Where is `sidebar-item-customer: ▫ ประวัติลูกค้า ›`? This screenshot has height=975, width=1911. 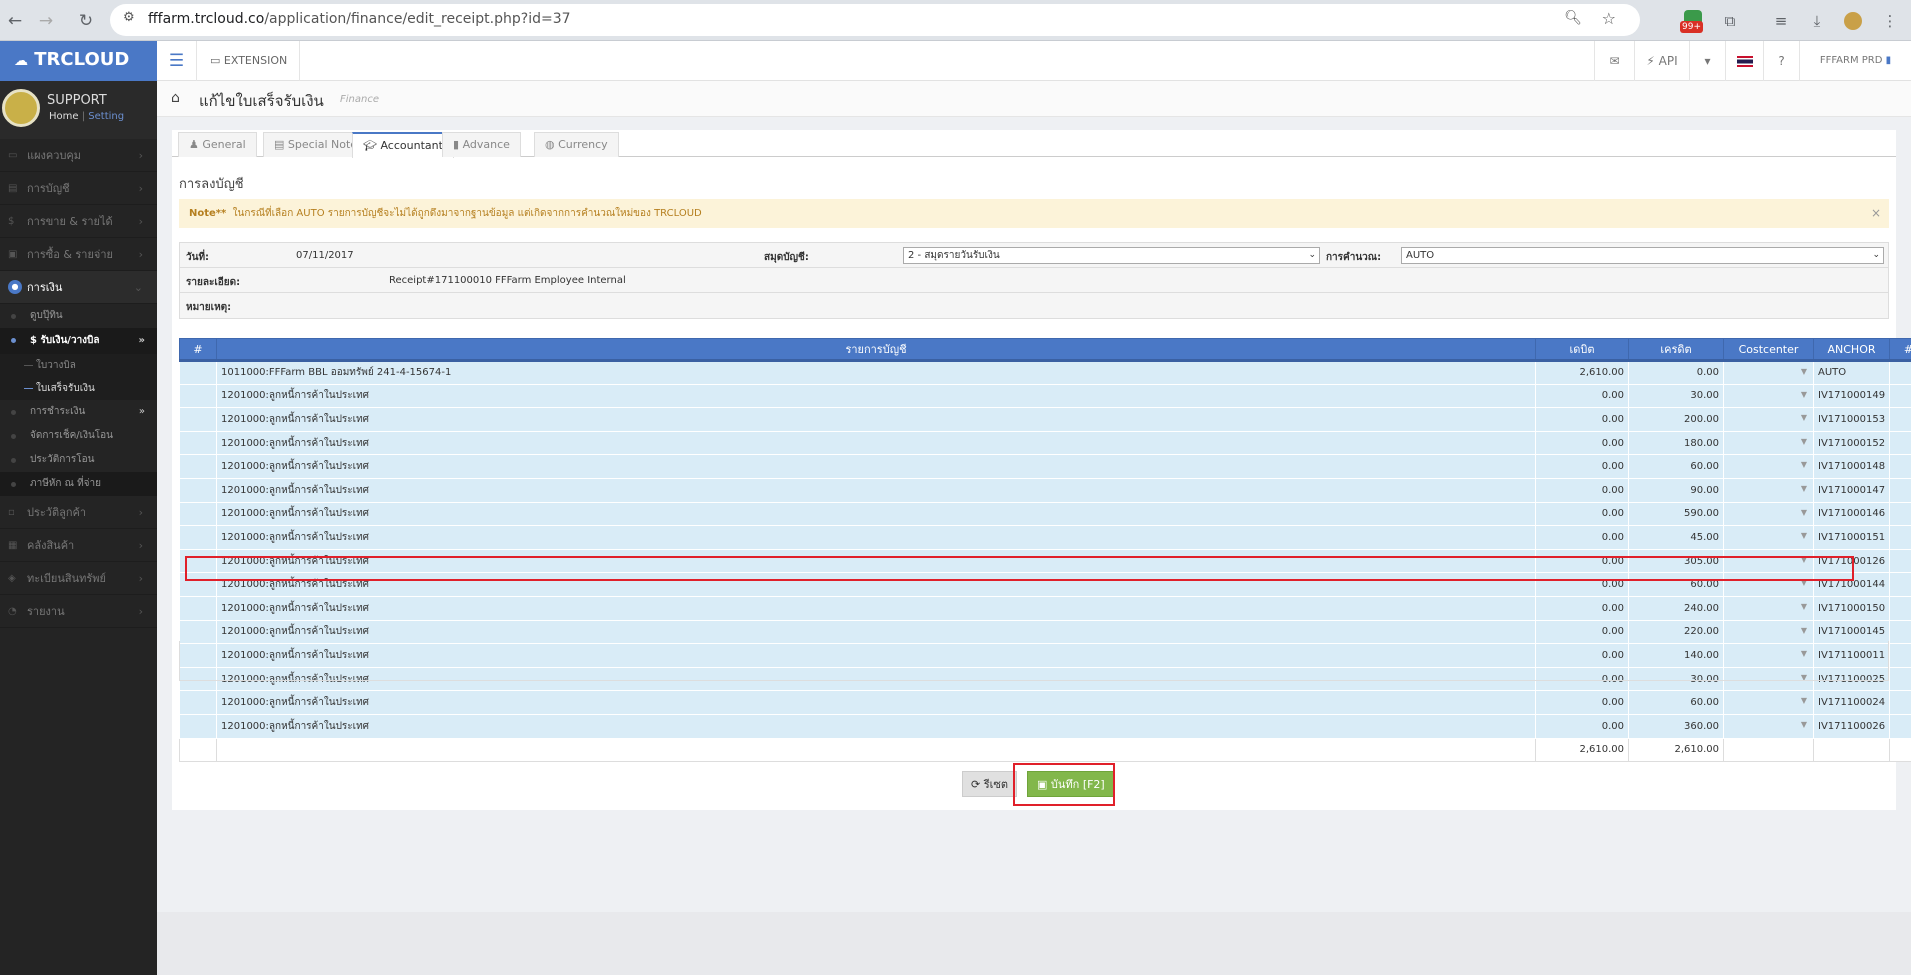 sidebar-item-customer: ▫ ประวัติลูกค้า › is located at coordinates (78, 512).